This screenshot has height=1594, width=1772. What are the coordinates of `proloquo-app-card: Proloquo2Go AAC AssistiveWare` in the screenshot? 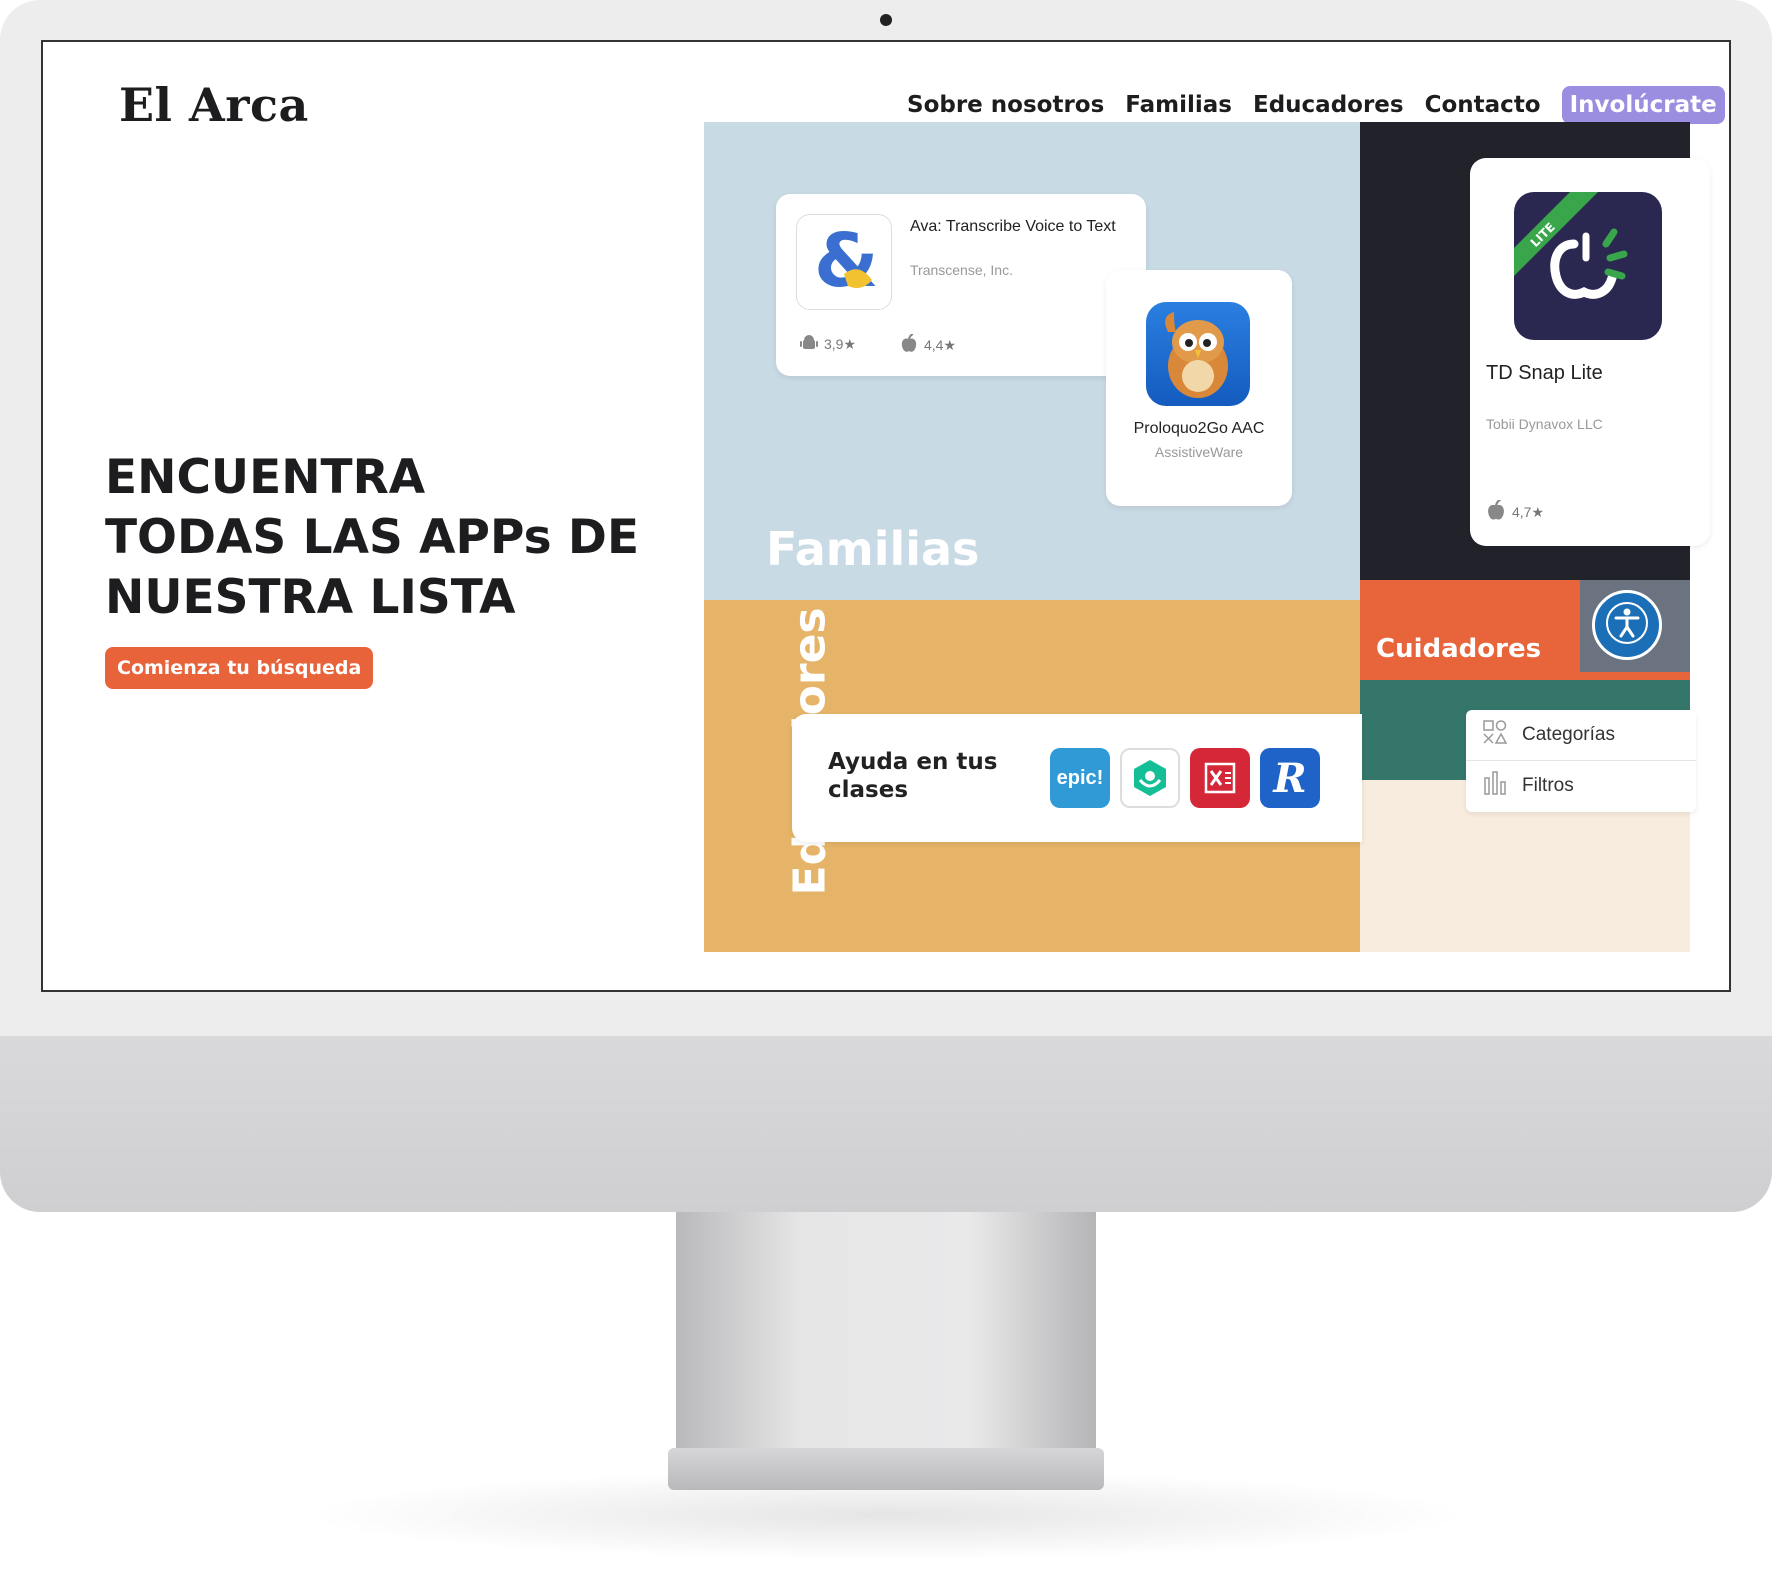 It's located at (1199, 388).